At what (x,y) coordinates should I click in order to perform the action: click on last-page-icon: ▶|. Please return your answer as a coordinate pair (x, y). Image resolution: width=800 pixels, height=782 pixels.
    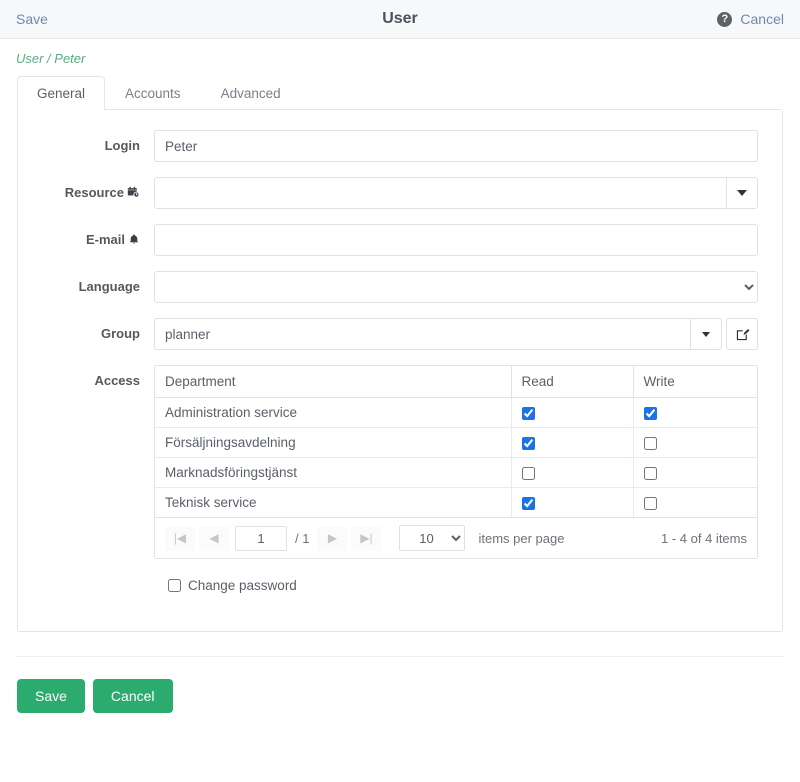
    Looking at the image, I should click on (366, 538).